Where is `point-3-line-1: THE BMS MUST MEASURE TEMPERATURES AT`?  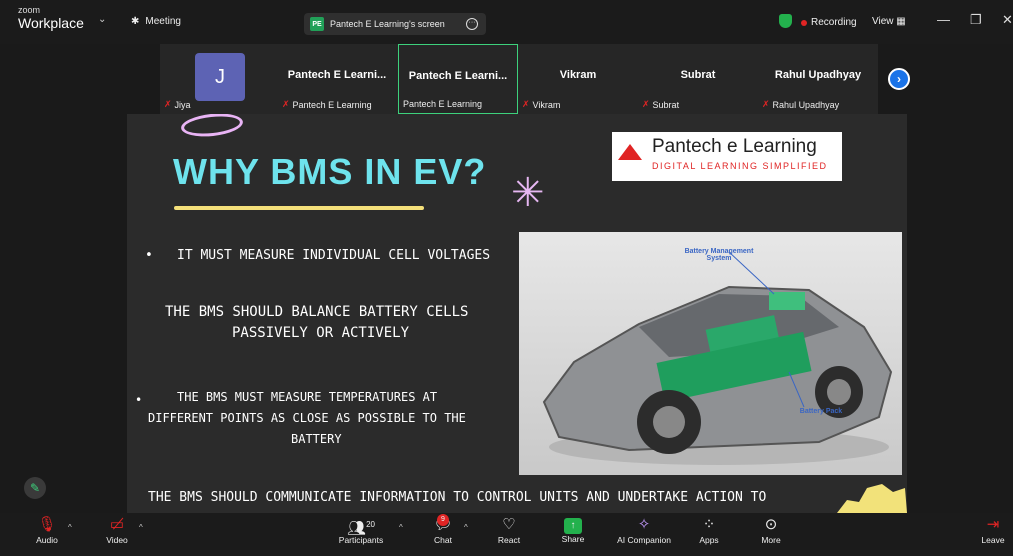
point-3-line-1: THE BMS MUST MEASURE TEMPERATURES AT is located at coordinates (307, 397).